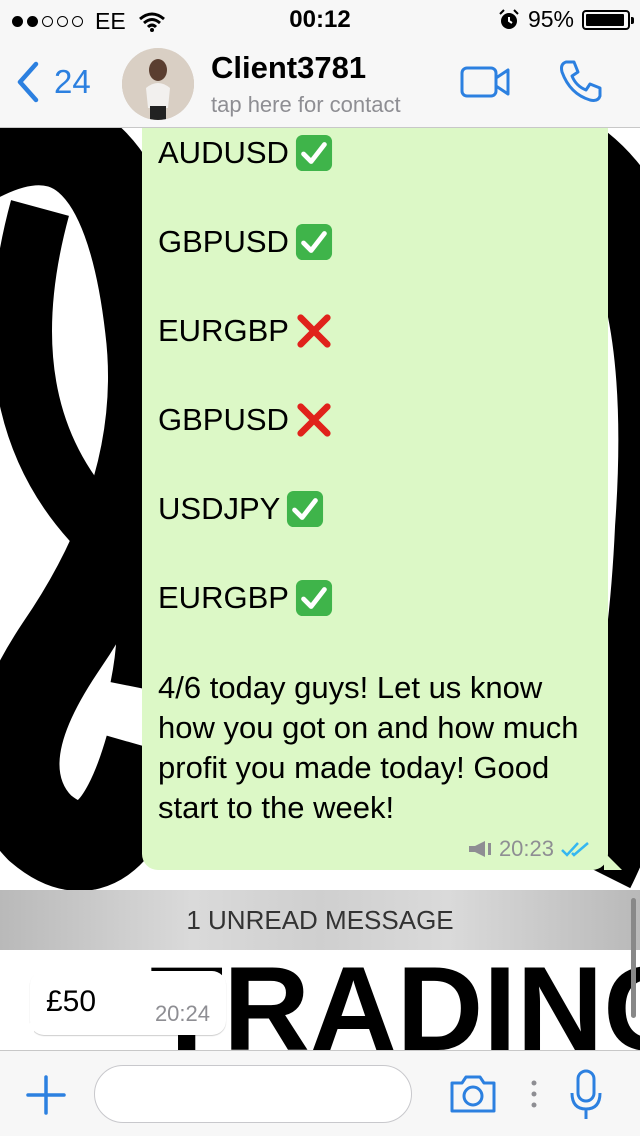  What do you see at coordinates (608, 19) in the screenshot?
I see `battery-icon` at bounding box center [608, 19].